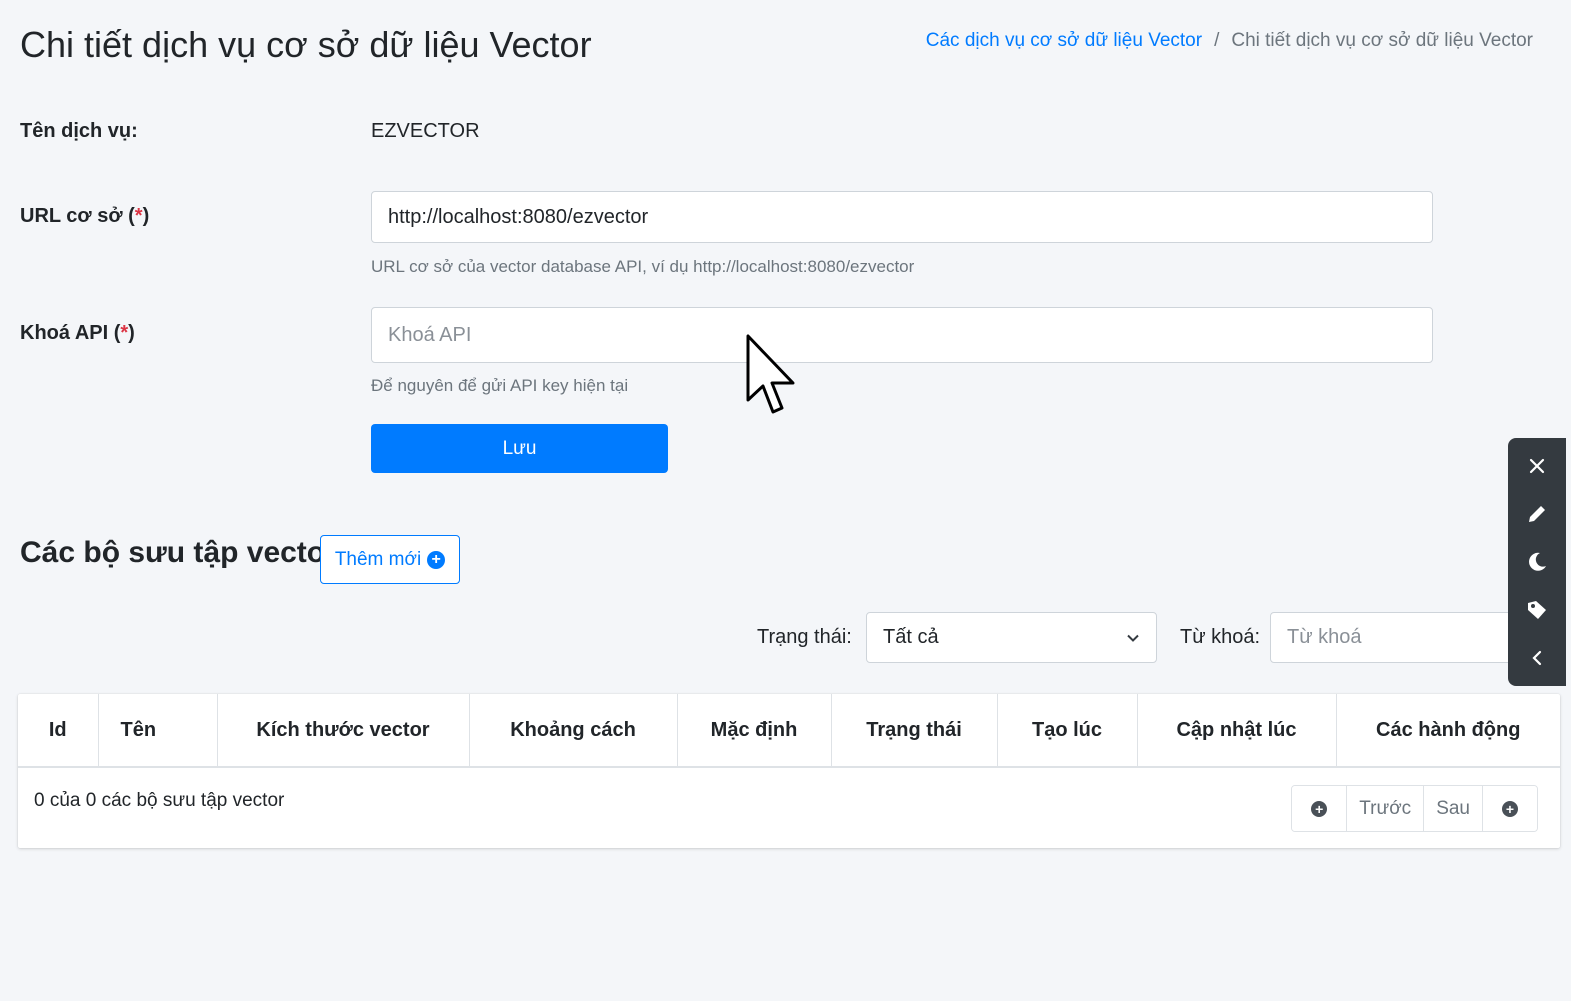  I want to click on theme-button, so click(1537, 610).